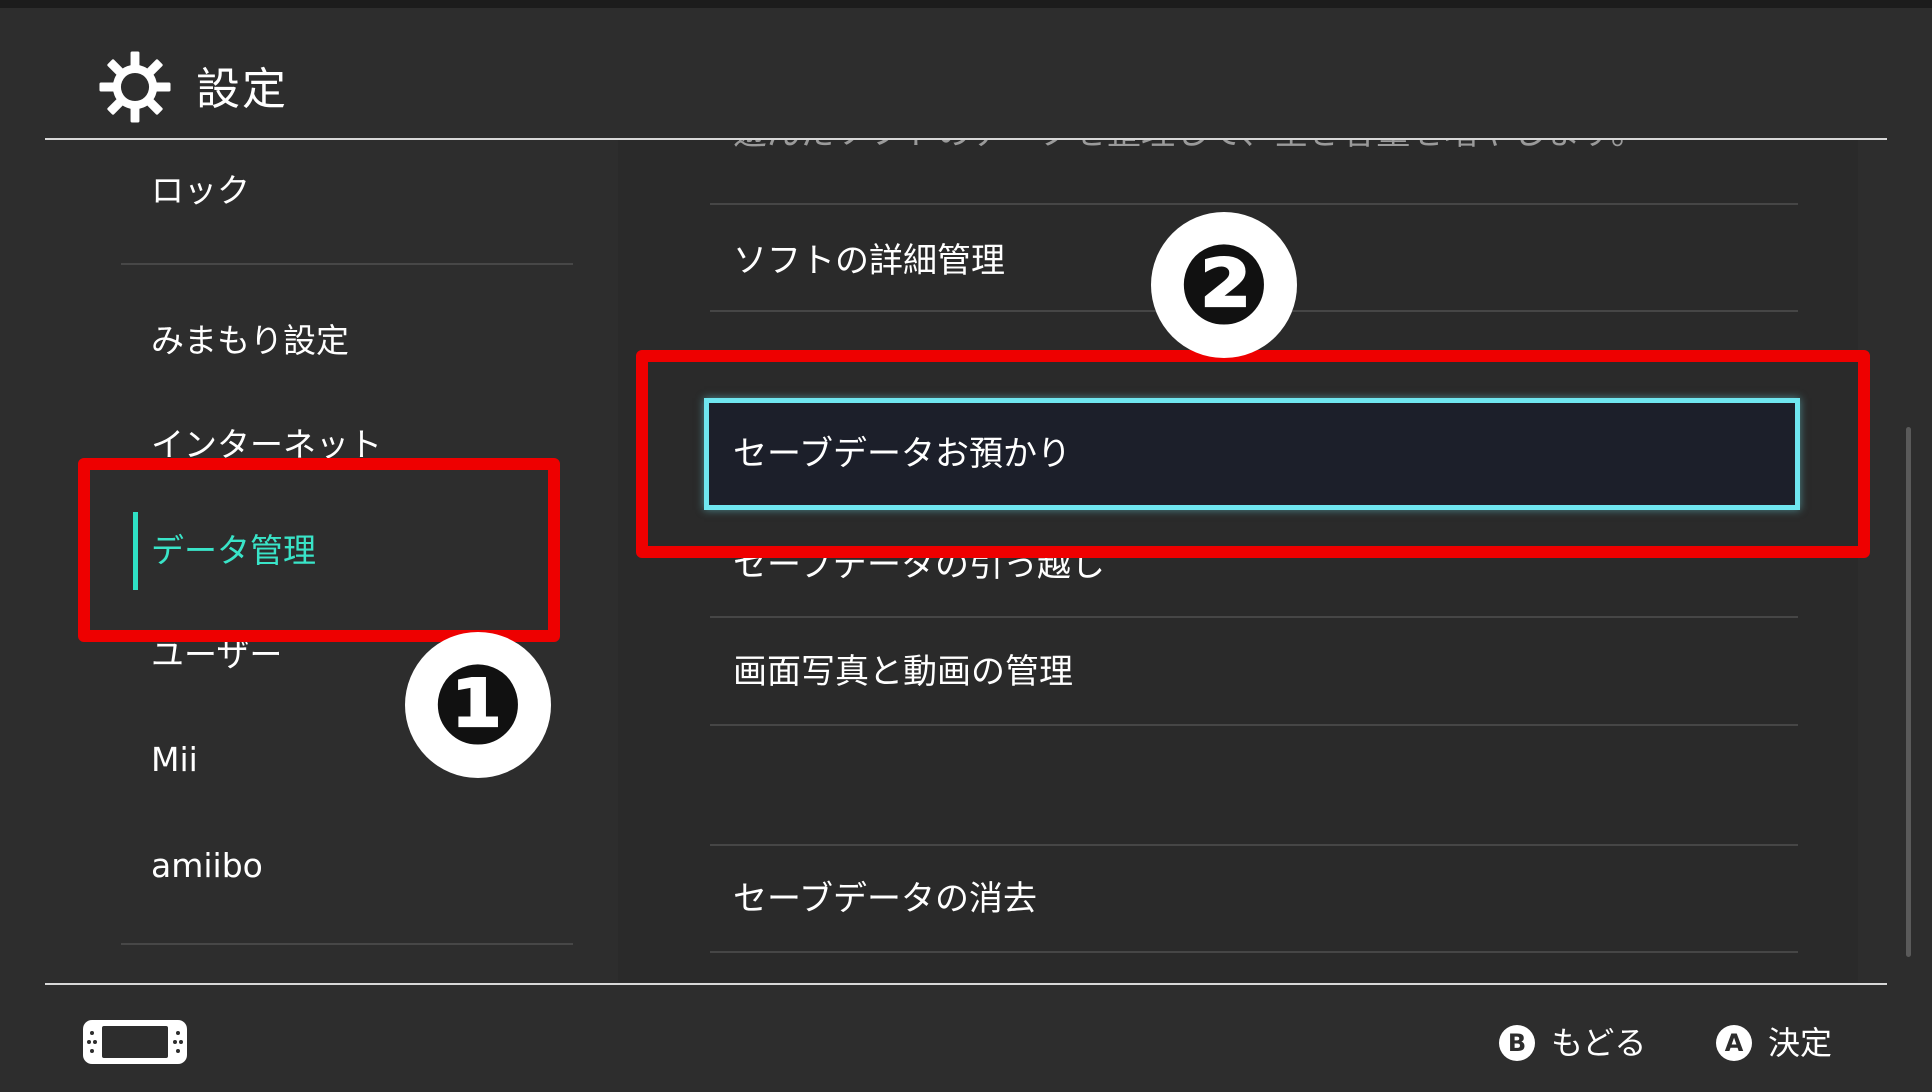  Describe the element at coordinates (903, 672) in the screenshot. I see `menu-item-screenshots-videos: 画面写真と動画の管理` at that location.